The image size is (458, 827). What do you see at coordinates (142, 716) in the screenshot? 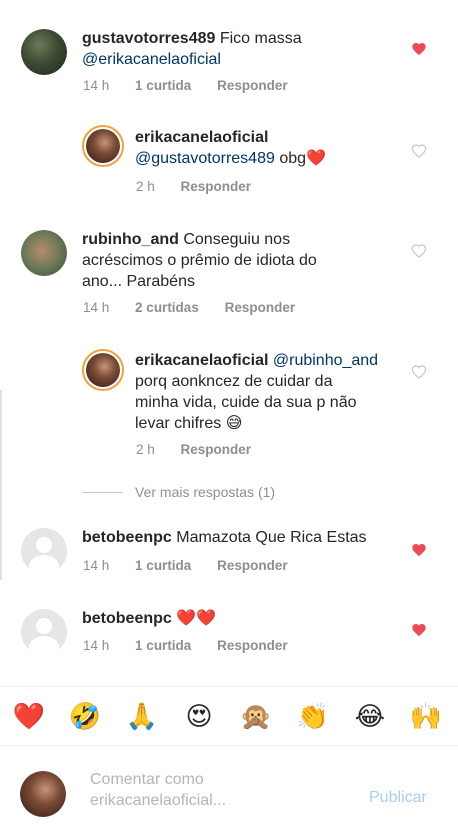
I see `emoji-pray: 🙏` at bounding box center [142, 716].